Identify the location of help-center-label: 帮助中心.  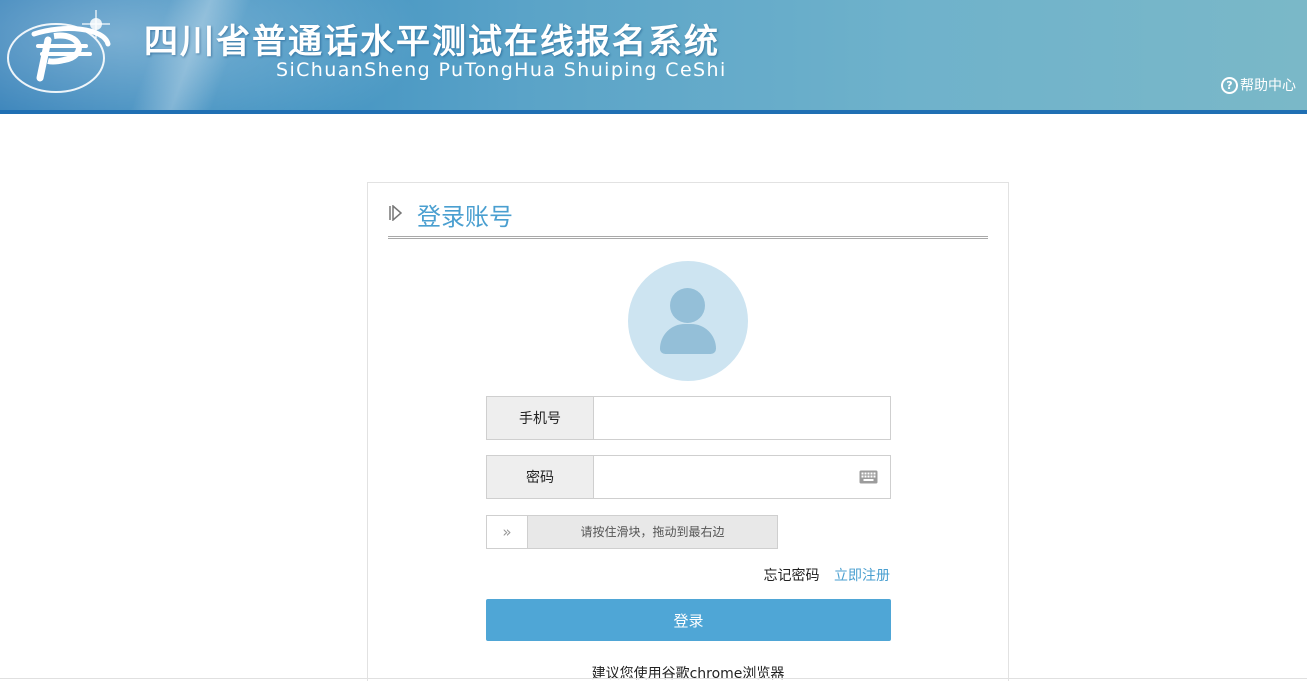
(1268, 86).